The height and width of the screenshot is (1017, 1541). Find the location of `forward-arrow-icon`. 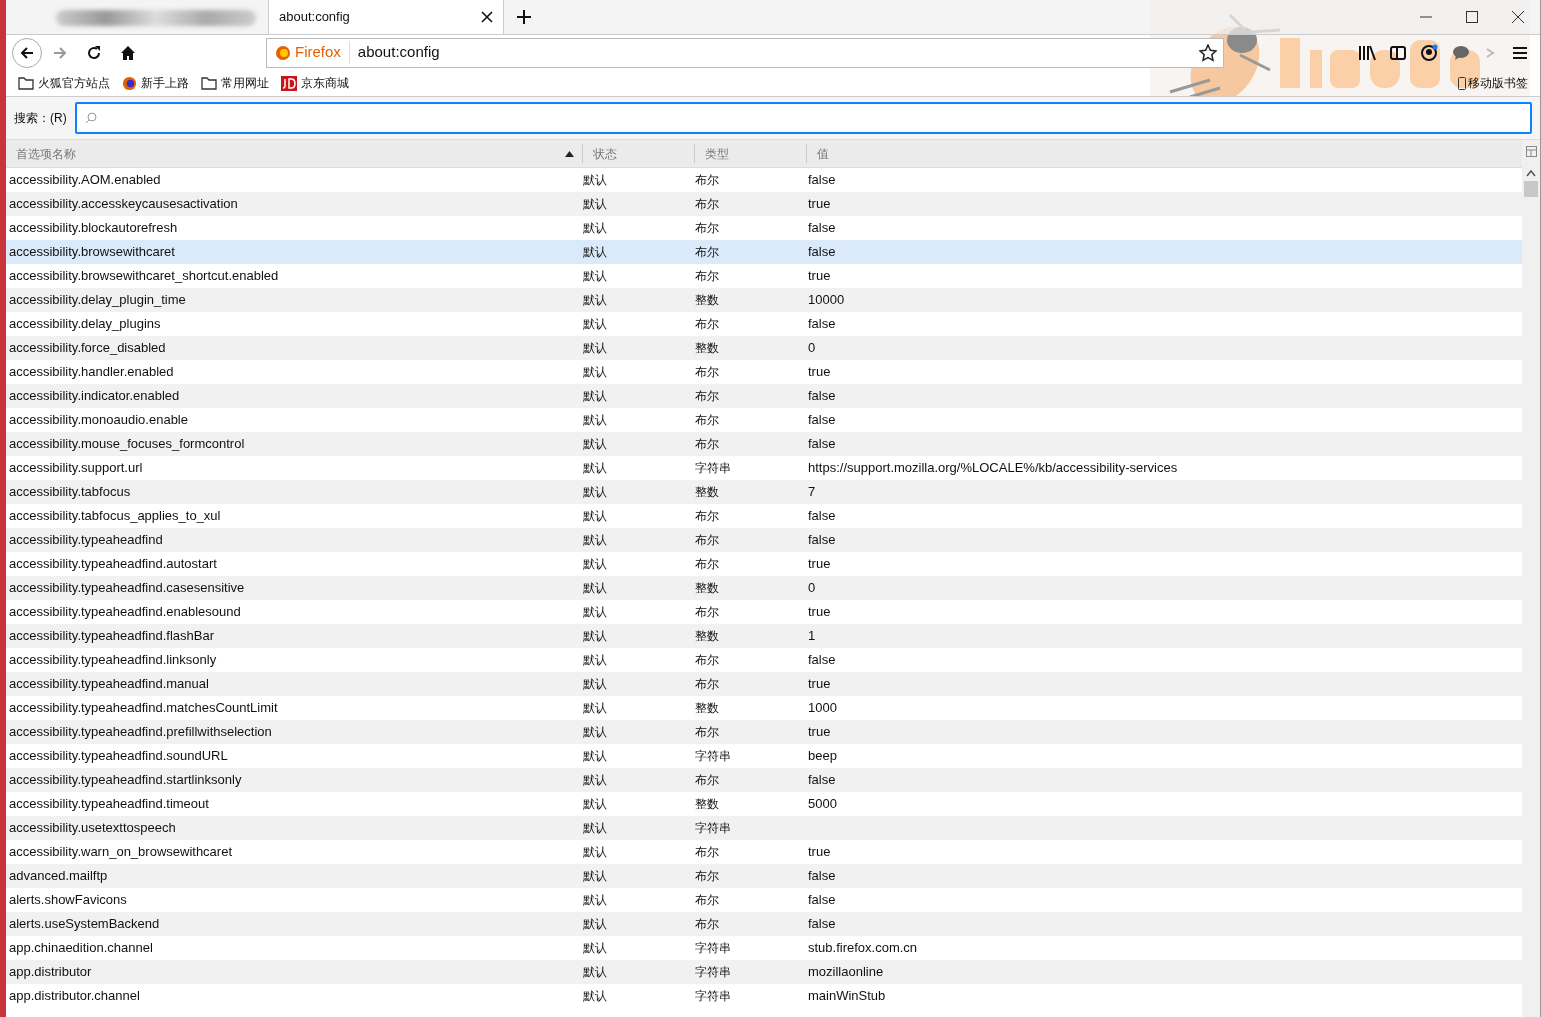

forward-arrow-icon is located at coordinates (60, 52).